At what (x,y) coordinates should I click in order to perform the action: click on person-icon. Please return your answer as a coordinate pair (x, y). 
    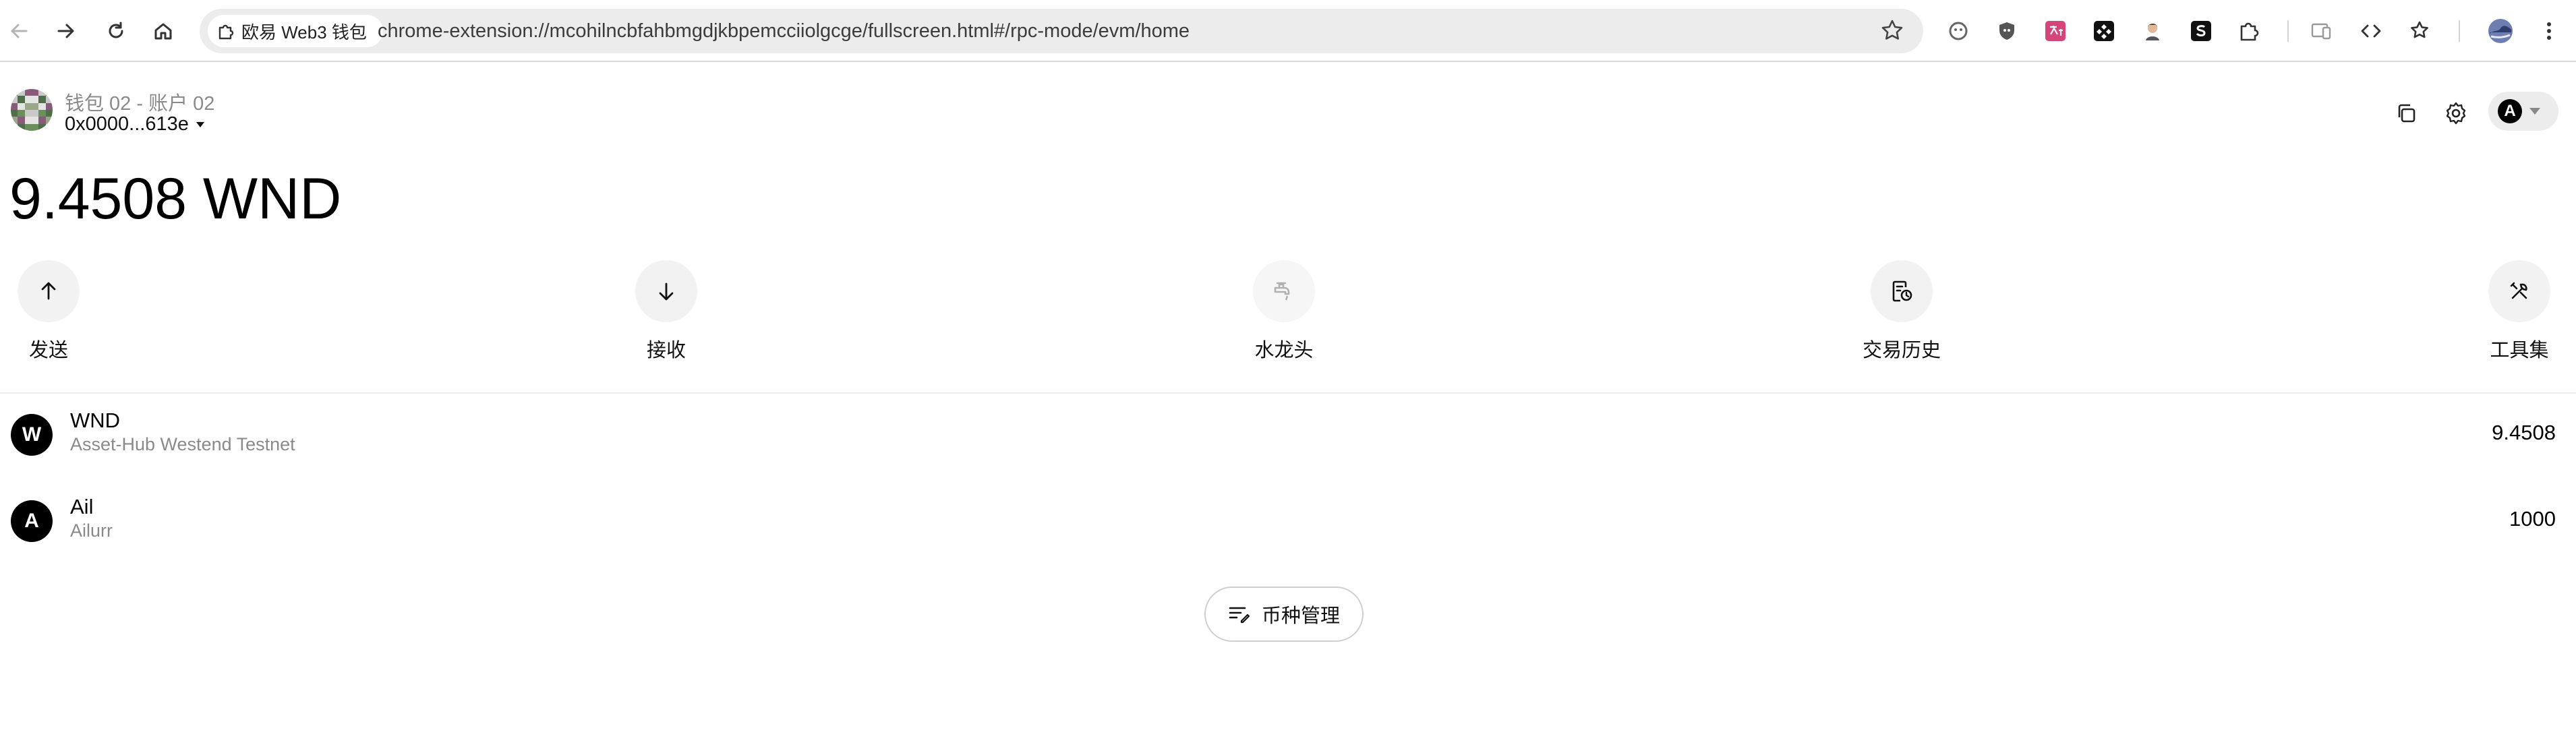
    Looking at the image, I should click on (2152, 32).